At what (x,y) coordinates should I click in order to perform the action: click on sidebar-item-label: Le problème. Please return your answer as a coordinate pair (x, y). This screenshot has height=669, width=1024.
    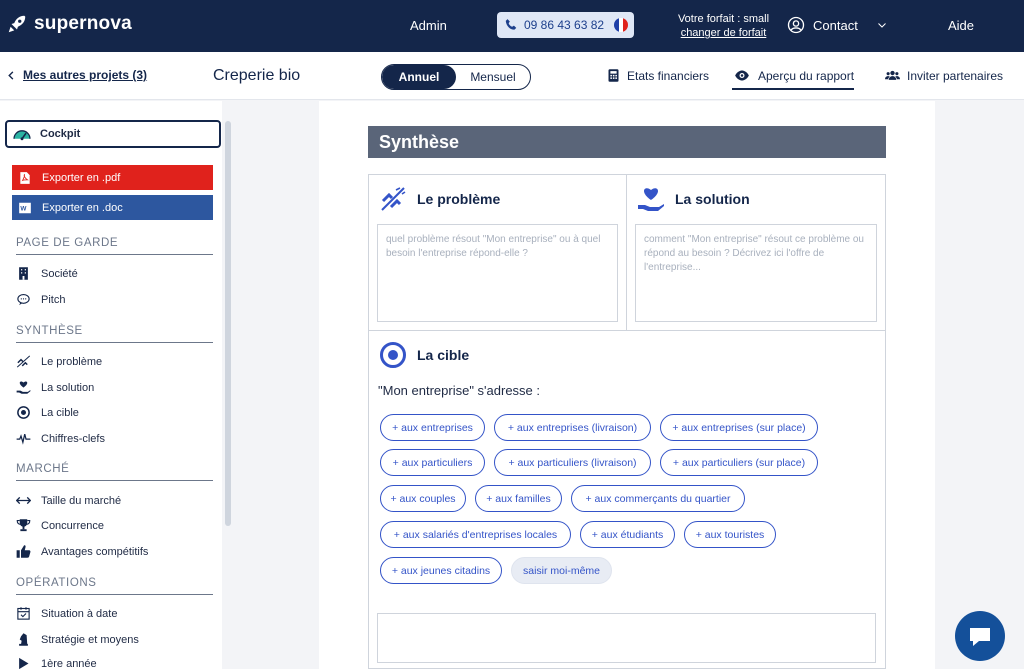
    Looking at the image, I should click on (72, 361).